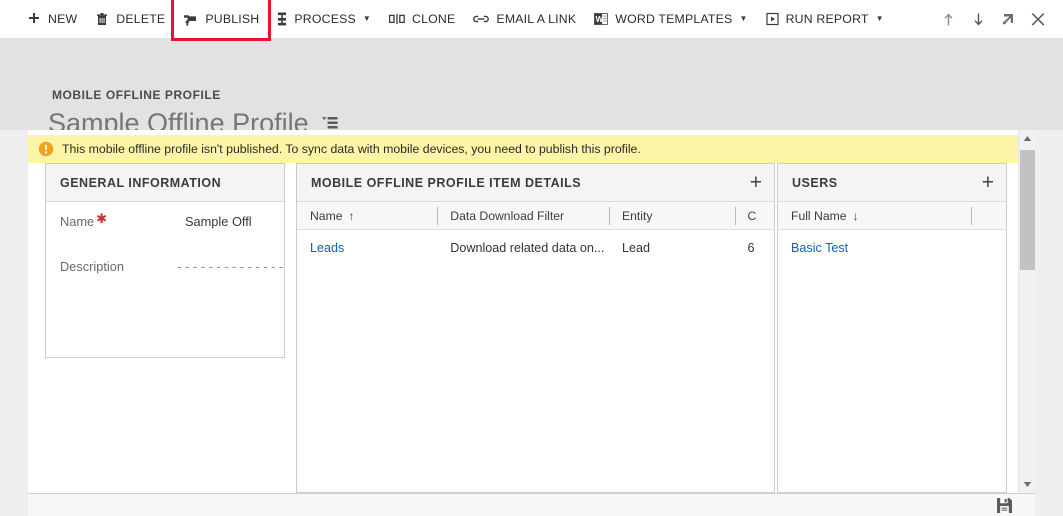 Image resolution: width=1063 pixels, height=516 pixels. I want to click on users-grid-body: Basic Test, so click(892, 248).